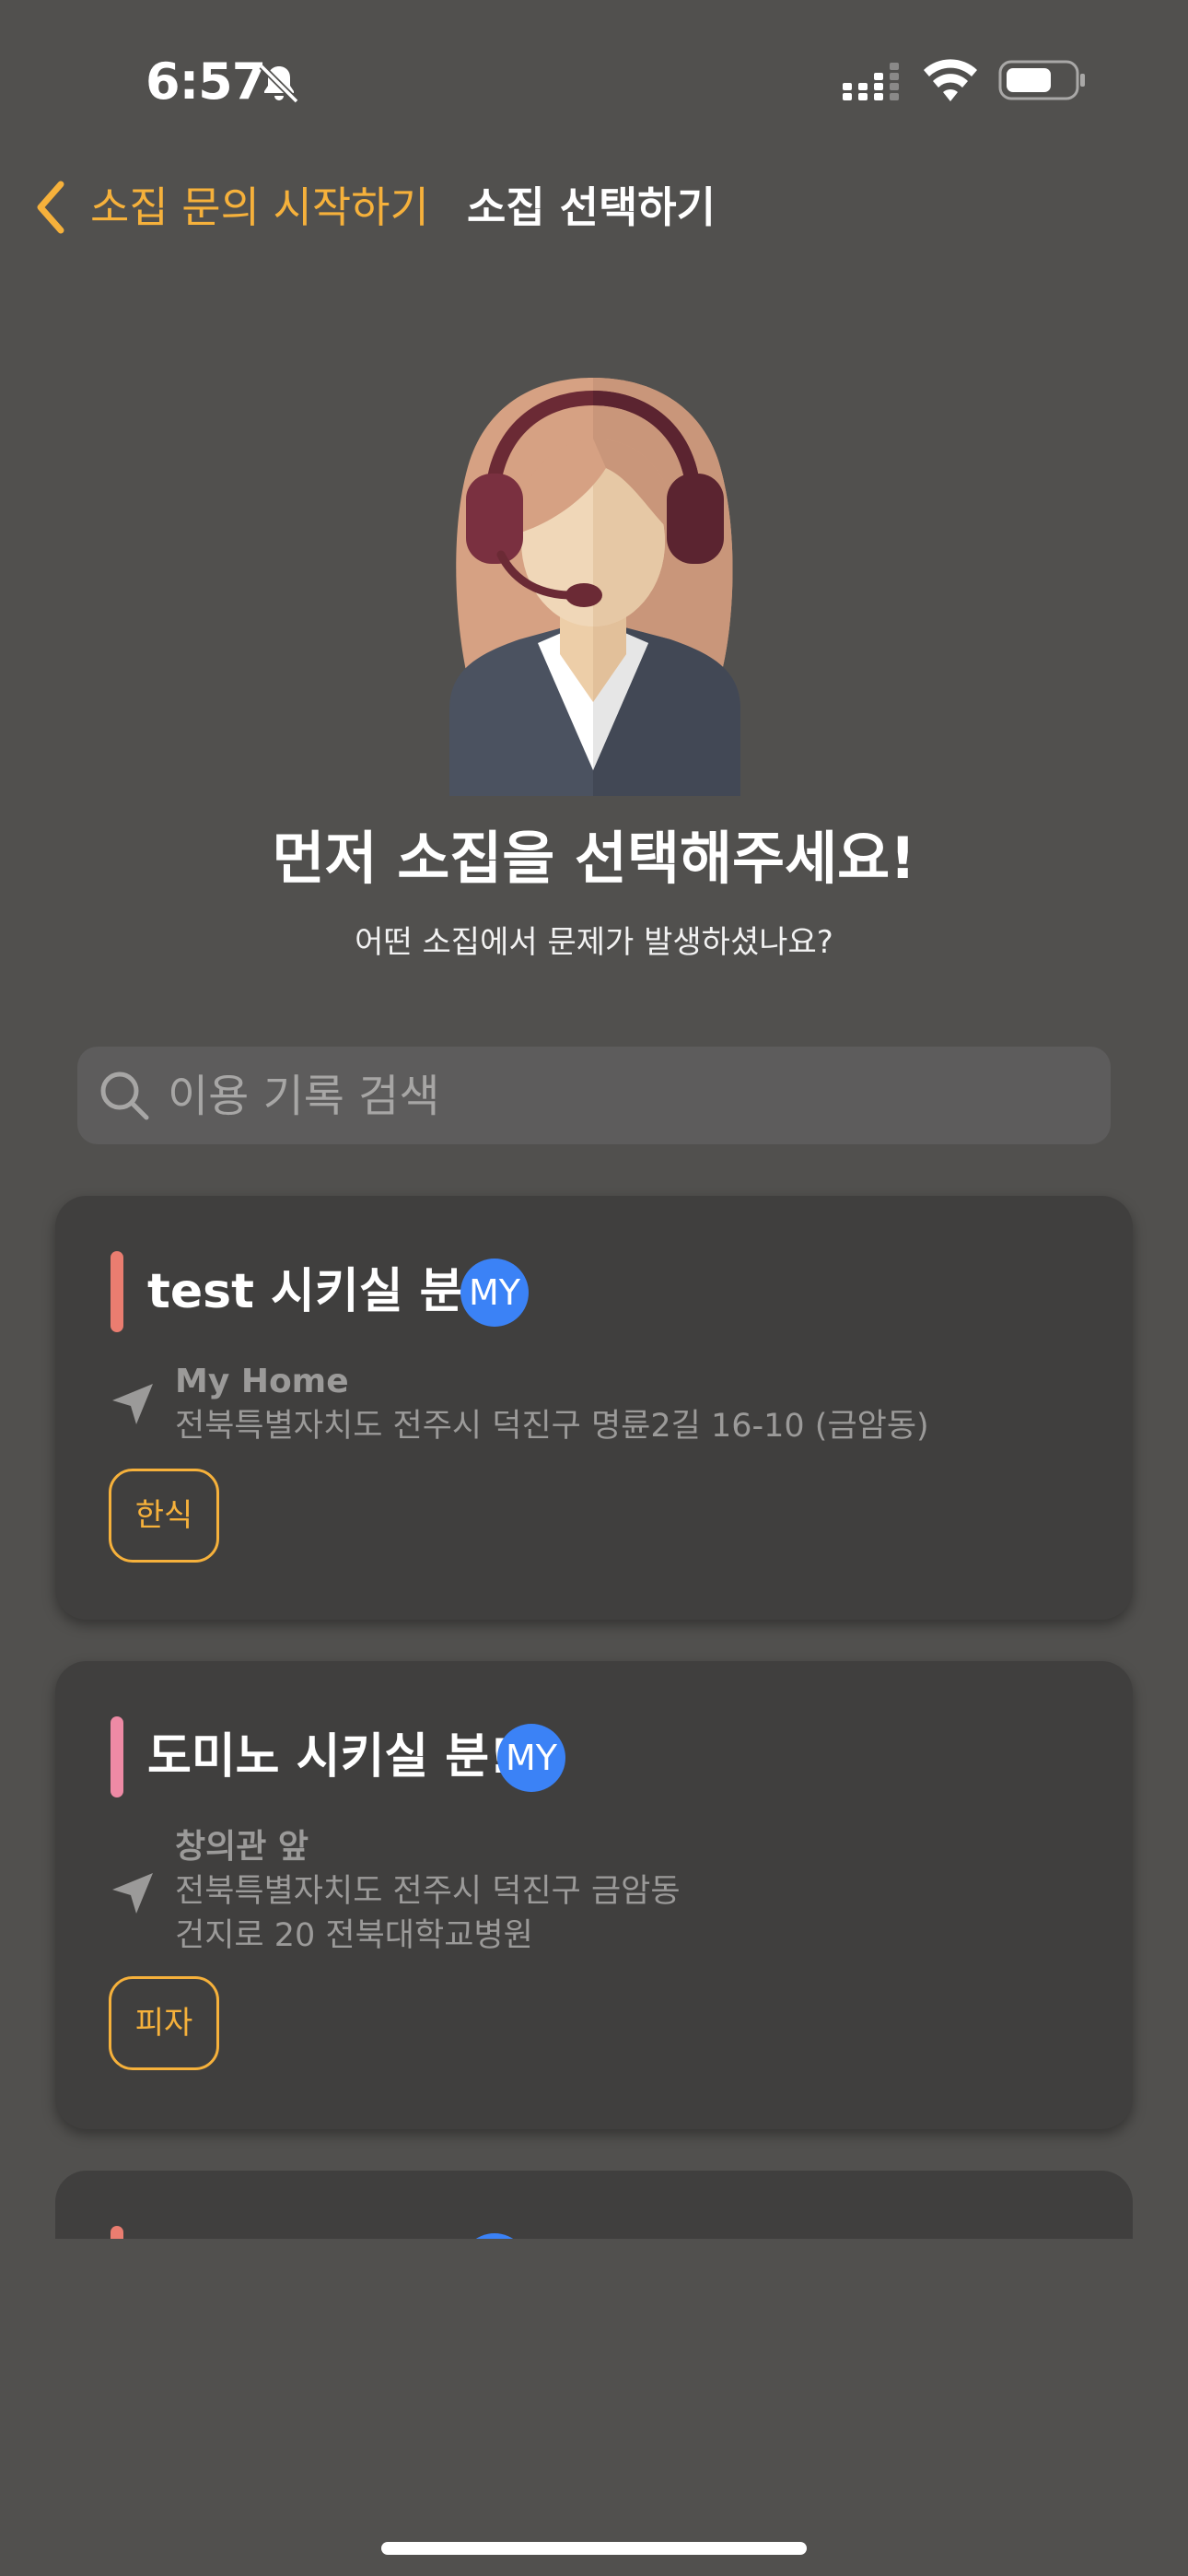 The height and width of the screenshot is (2576, 1188). Describe the element at coordinates (871, 81) in the screenshot. I see `cellular-signal-icon` at that location.